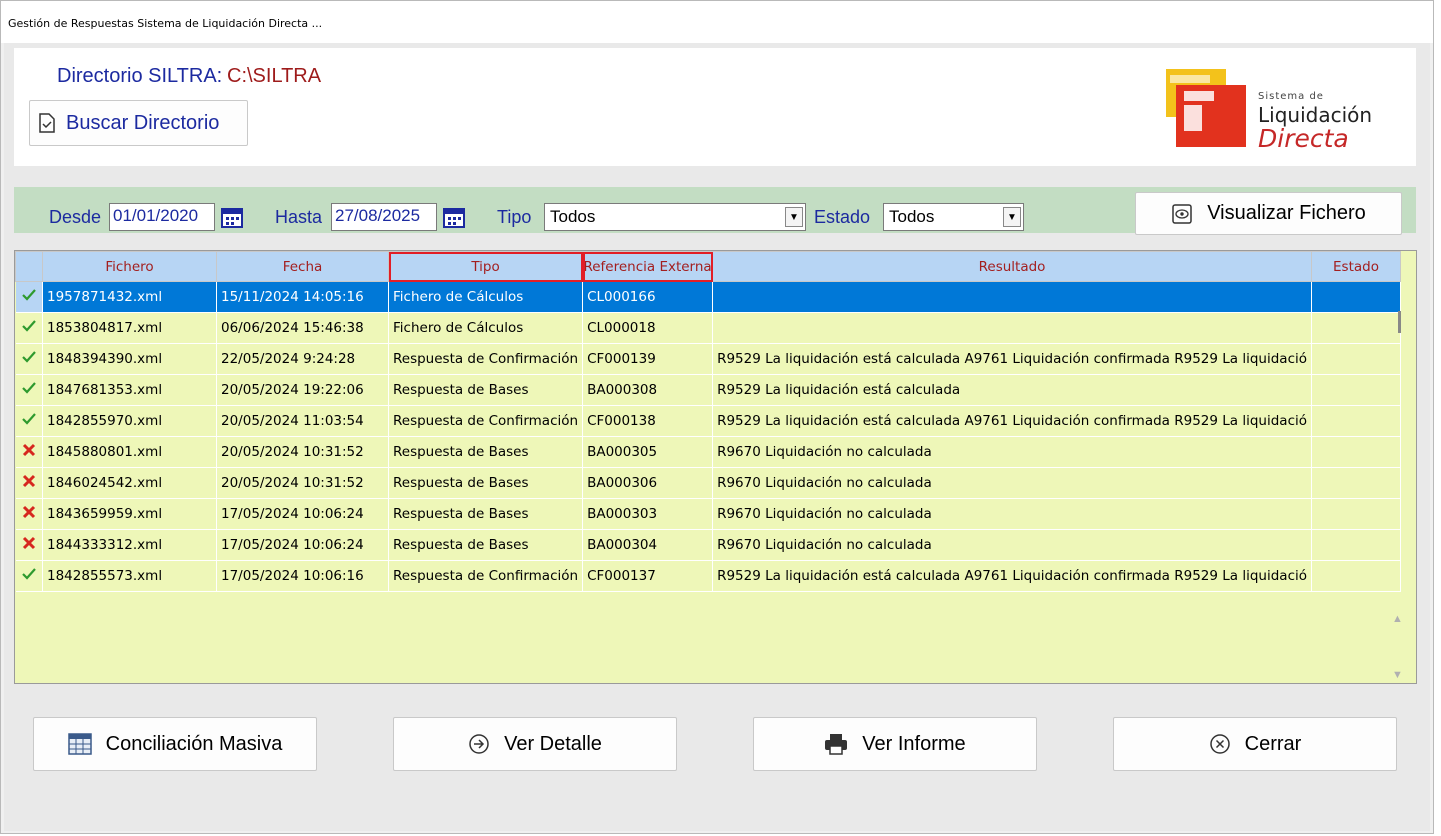 This screenshot has height=836, width=1441. Describe the element at coordinates (1255, 744) in the screenshot. I see `cerrar-button: Cerrar` at that location.